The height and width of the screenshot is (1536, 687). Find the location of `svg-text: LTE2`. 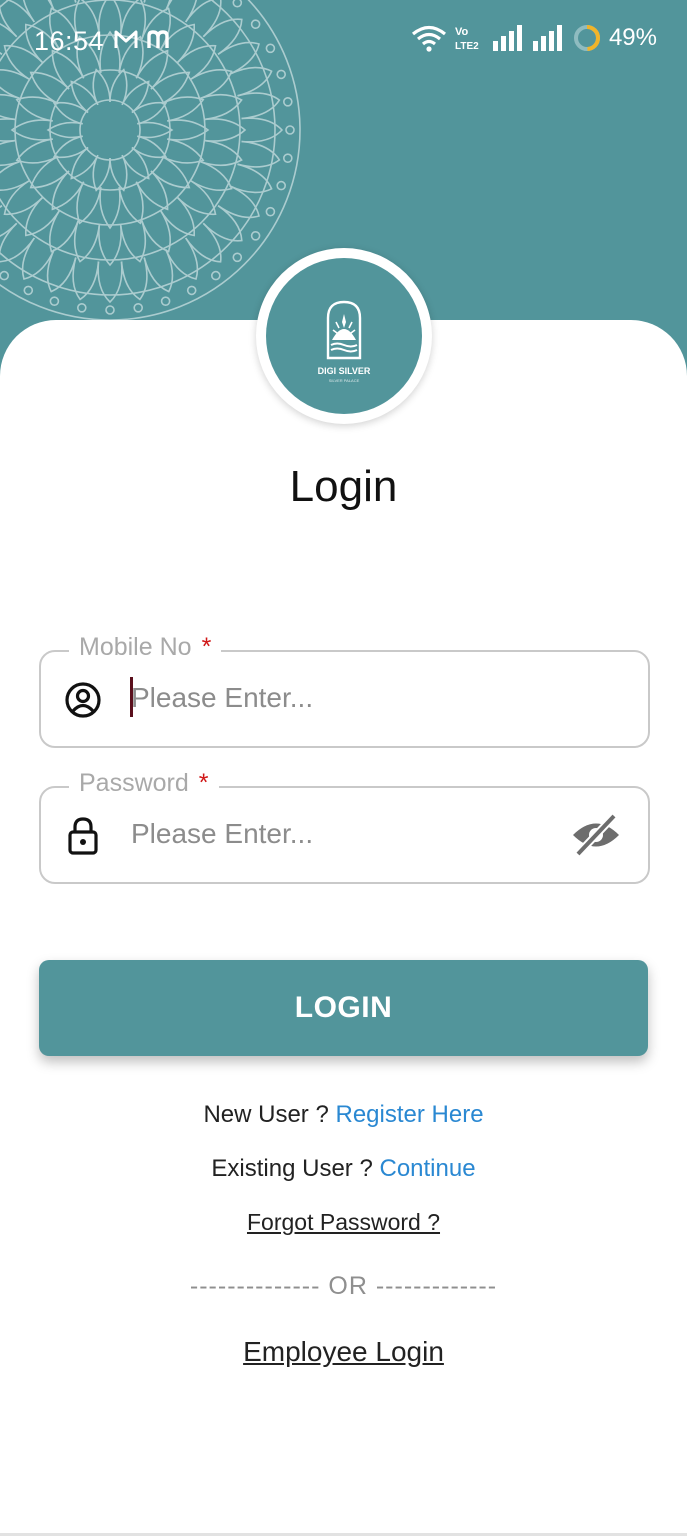

svg-text: LTE2 is located at coordinates (467, 46).